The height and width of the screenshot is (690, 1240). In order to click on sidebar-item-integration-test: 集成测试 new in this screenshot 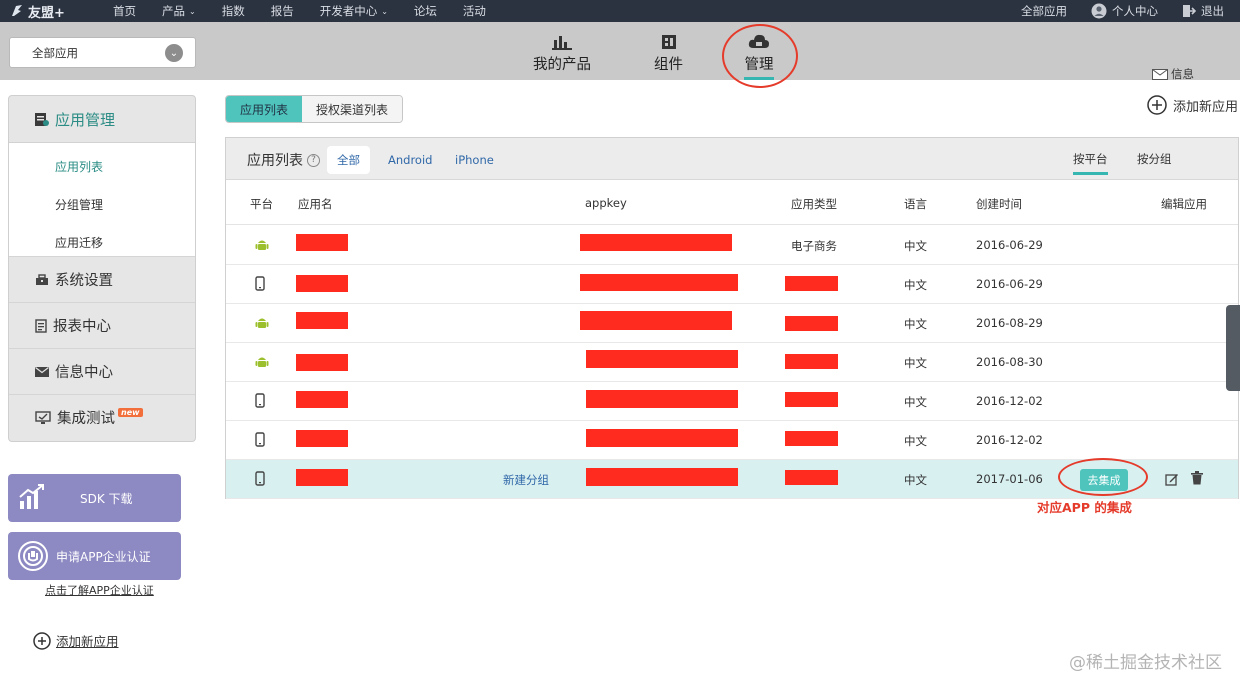, I will do `click(102, 417)`.